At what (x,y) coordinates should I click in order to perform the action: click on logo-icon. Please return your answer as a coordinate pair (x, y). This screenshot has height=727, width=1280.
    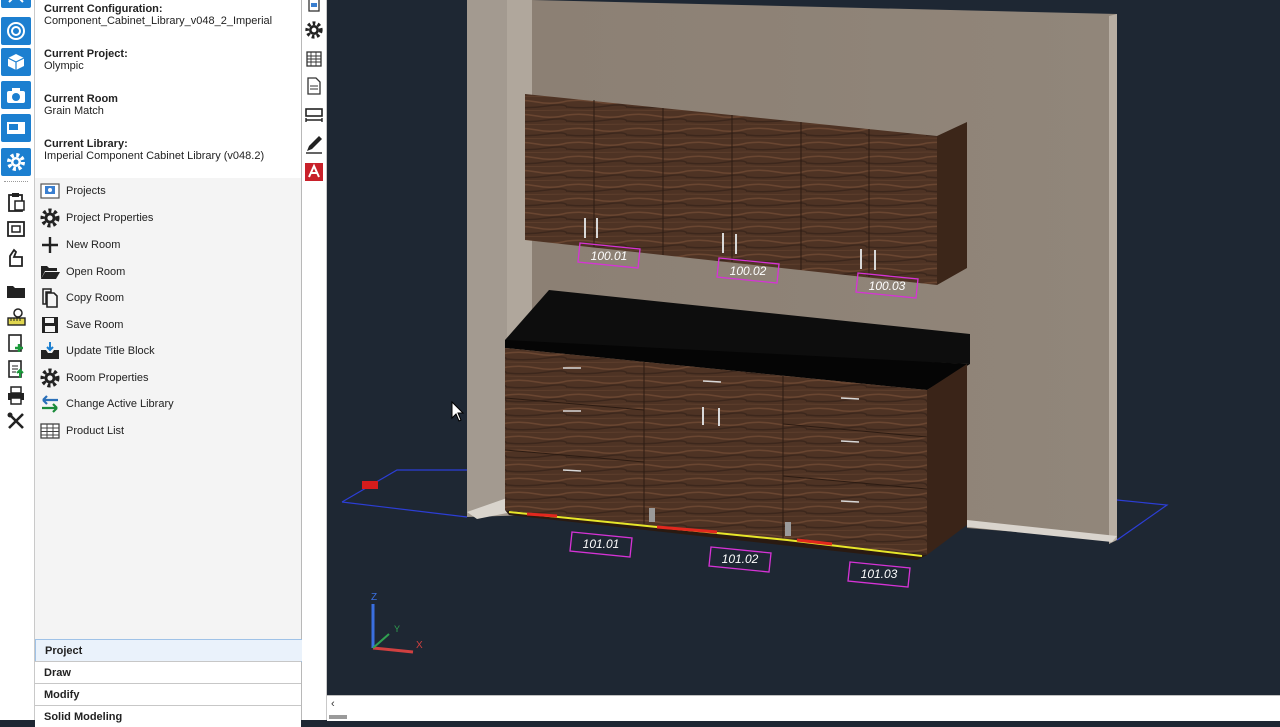
    Looking at the image, I should click on (16, 4).